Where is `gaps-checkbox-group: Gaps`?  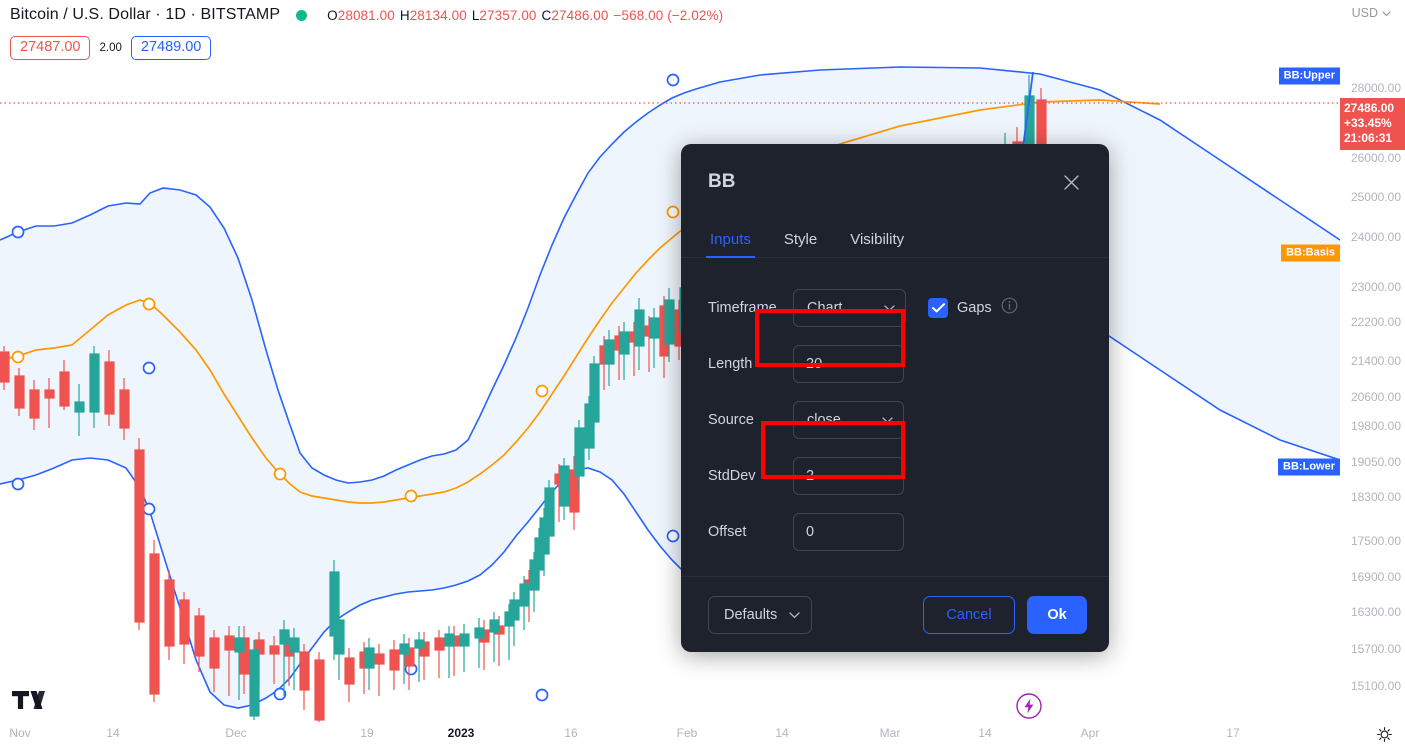 gaps-checkbox-group: Gaps is located at coordinates (973, 308).